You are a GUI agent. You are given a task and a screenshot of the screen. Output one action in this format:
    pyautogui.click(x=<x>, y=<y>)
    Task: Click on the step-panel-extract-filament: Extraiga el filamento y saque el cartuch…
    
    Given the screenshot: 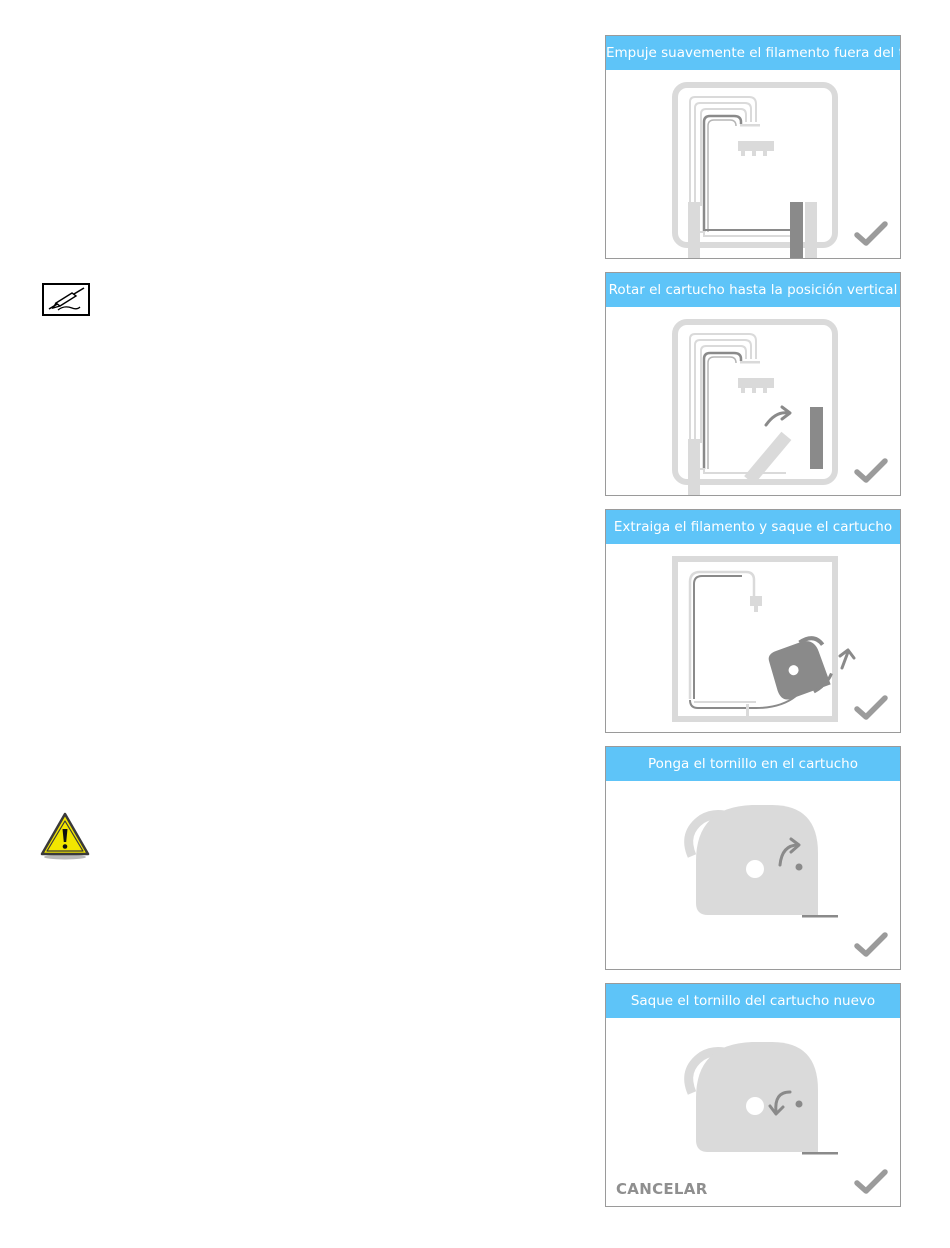 What is the action you would take?
    pyautogui.click(x=753, y=621)
    